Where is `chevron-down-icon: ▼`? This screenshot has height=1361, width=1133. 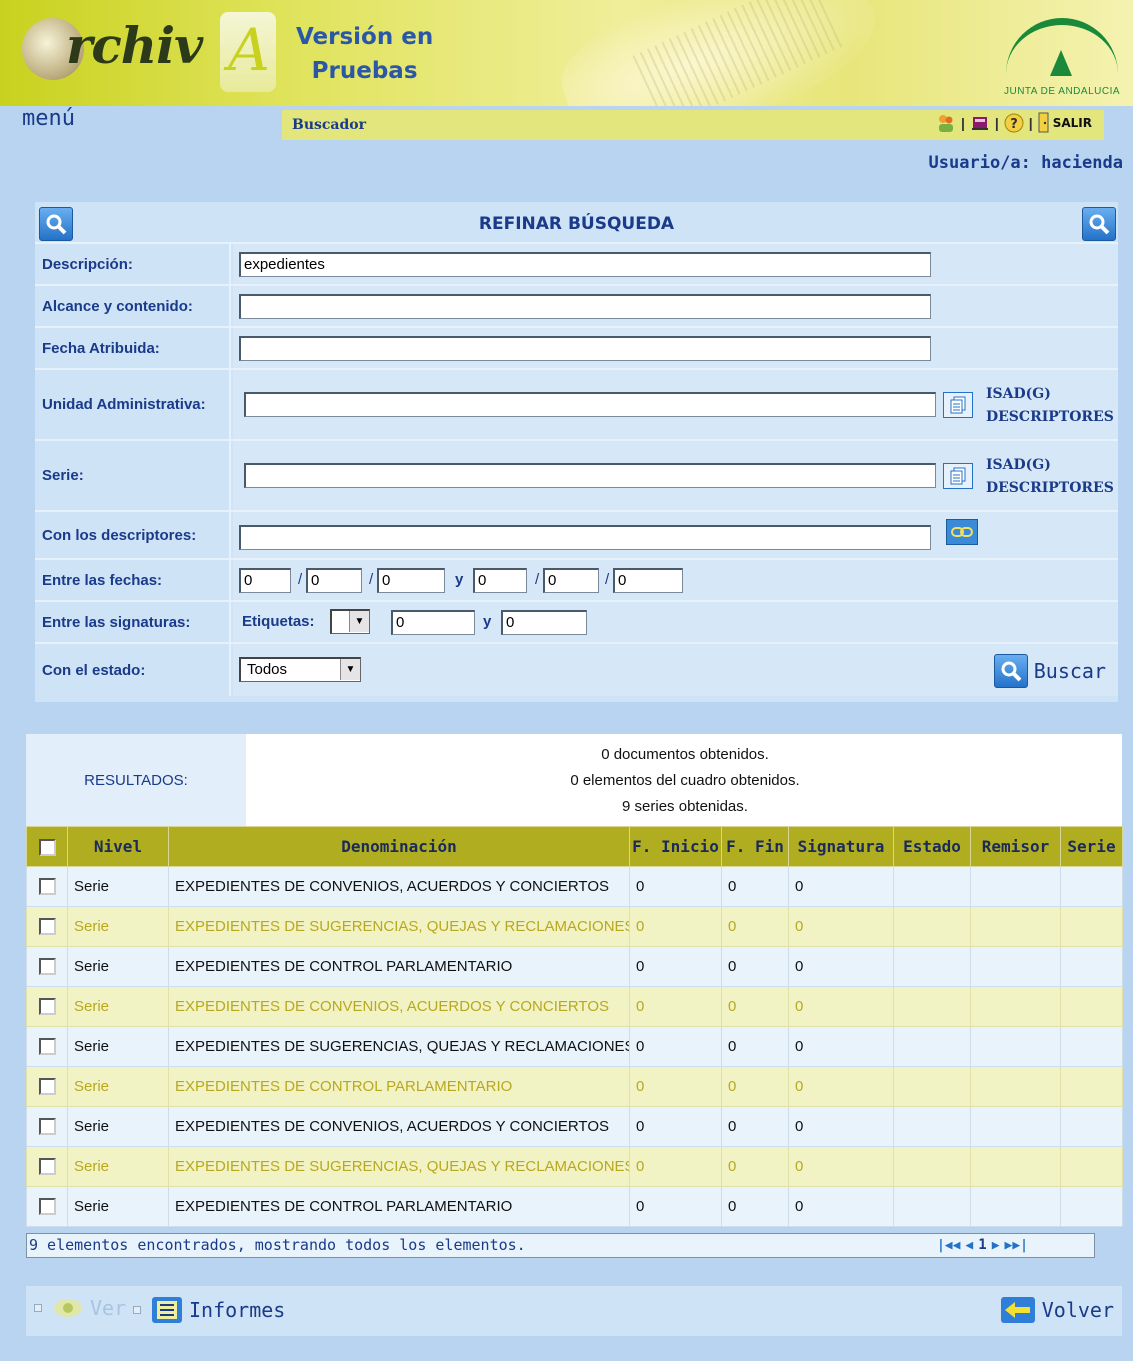 chevron-down-icon: ▼ is located at coordinates (350, 669).